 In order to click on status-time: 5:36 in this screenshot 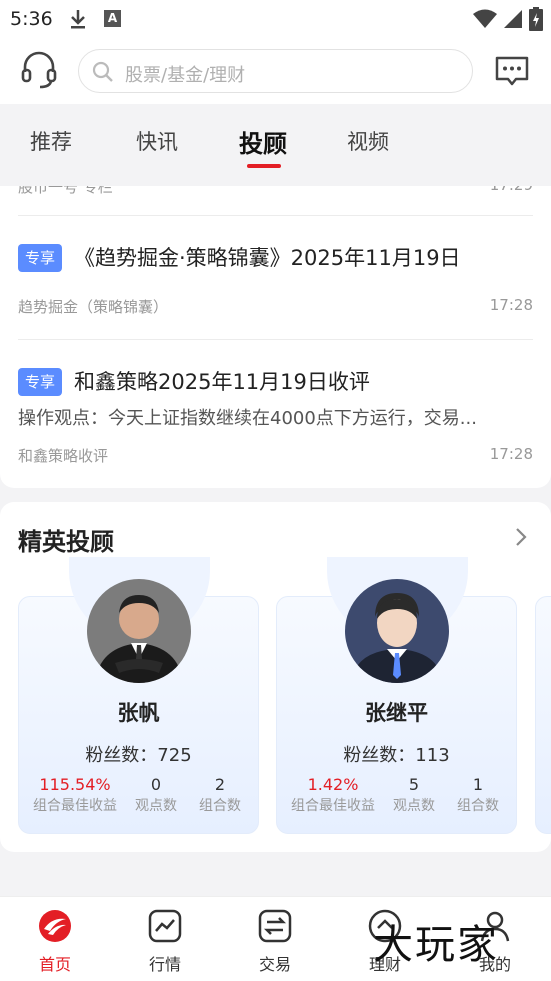, I will do `click(31, 19)`.